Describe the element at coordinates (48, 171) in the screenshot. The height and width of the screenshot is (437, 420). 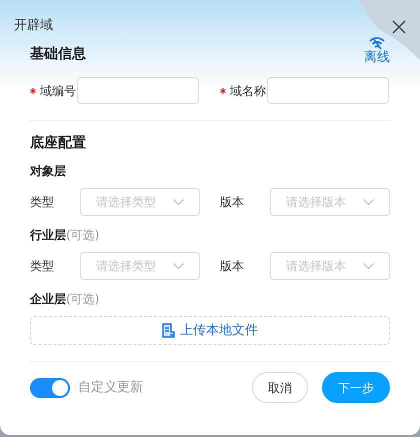
I see `layer-title: 对象层` at that location.